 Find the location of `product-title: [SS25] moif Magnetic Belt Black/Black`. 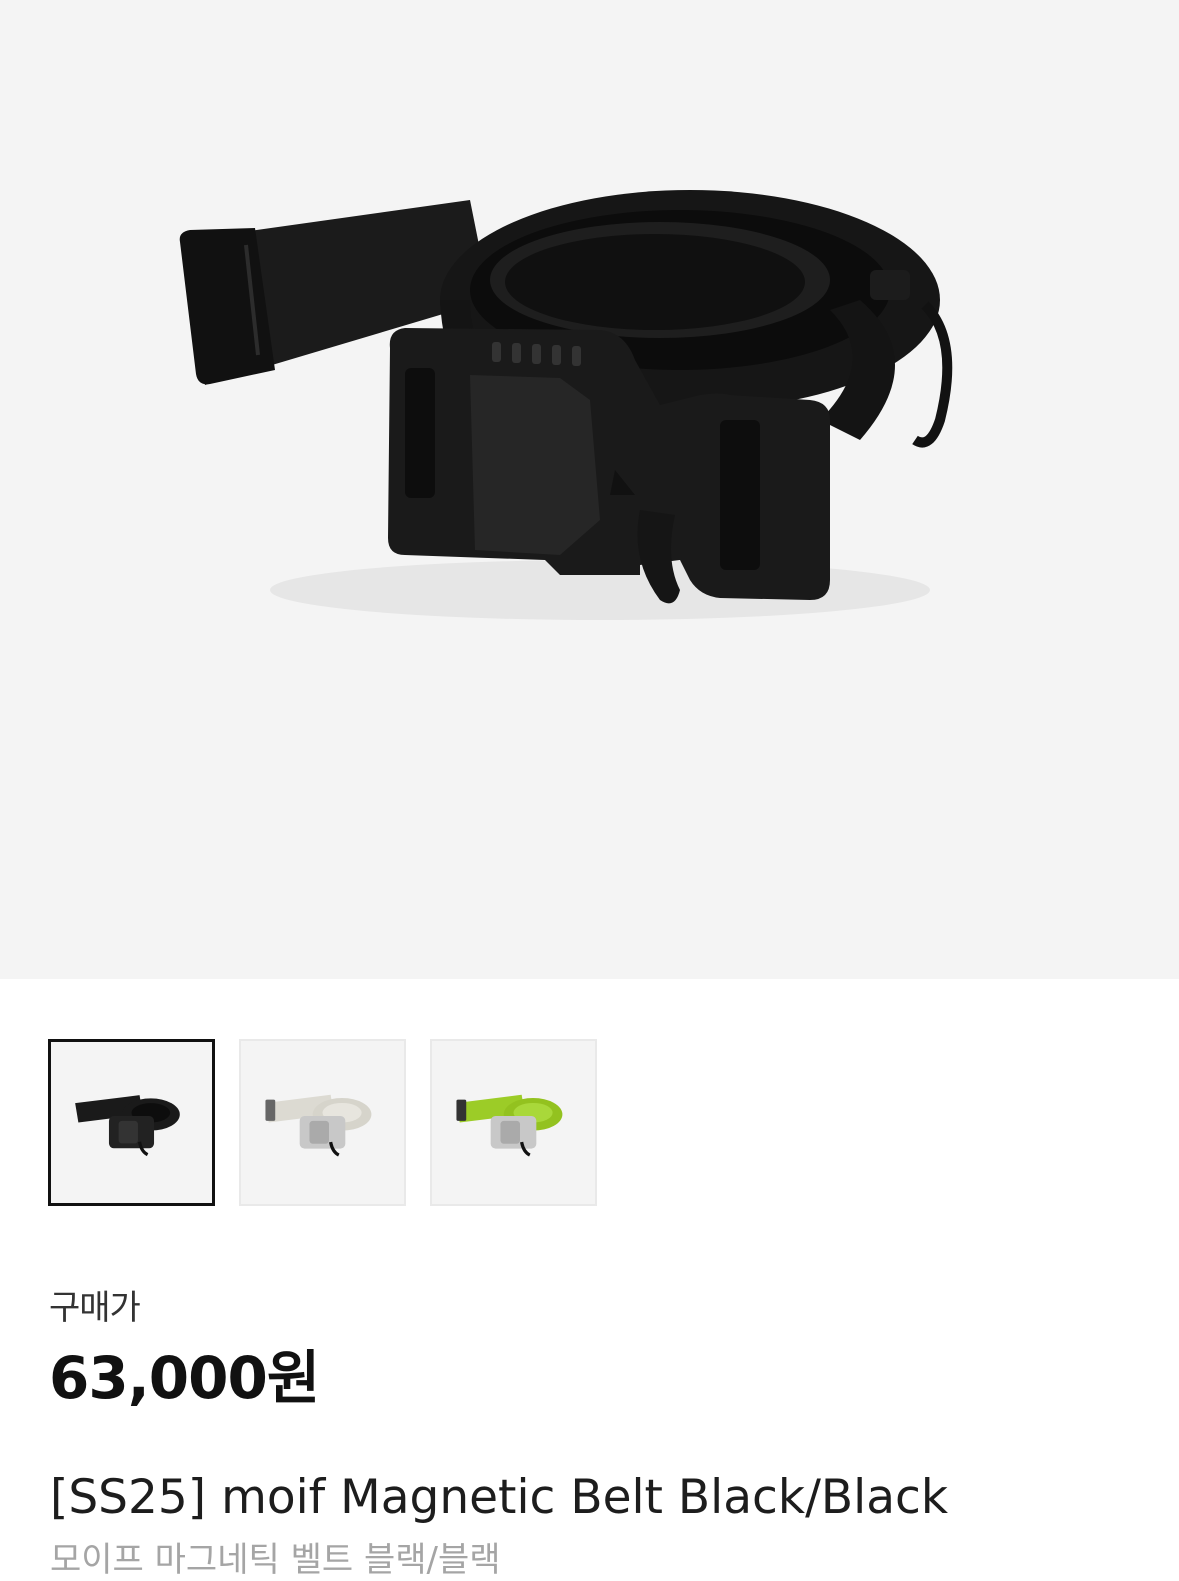

product-title: [SS25] moif Magnetic Belt Black/Black is located at coordinates (499, 1497).